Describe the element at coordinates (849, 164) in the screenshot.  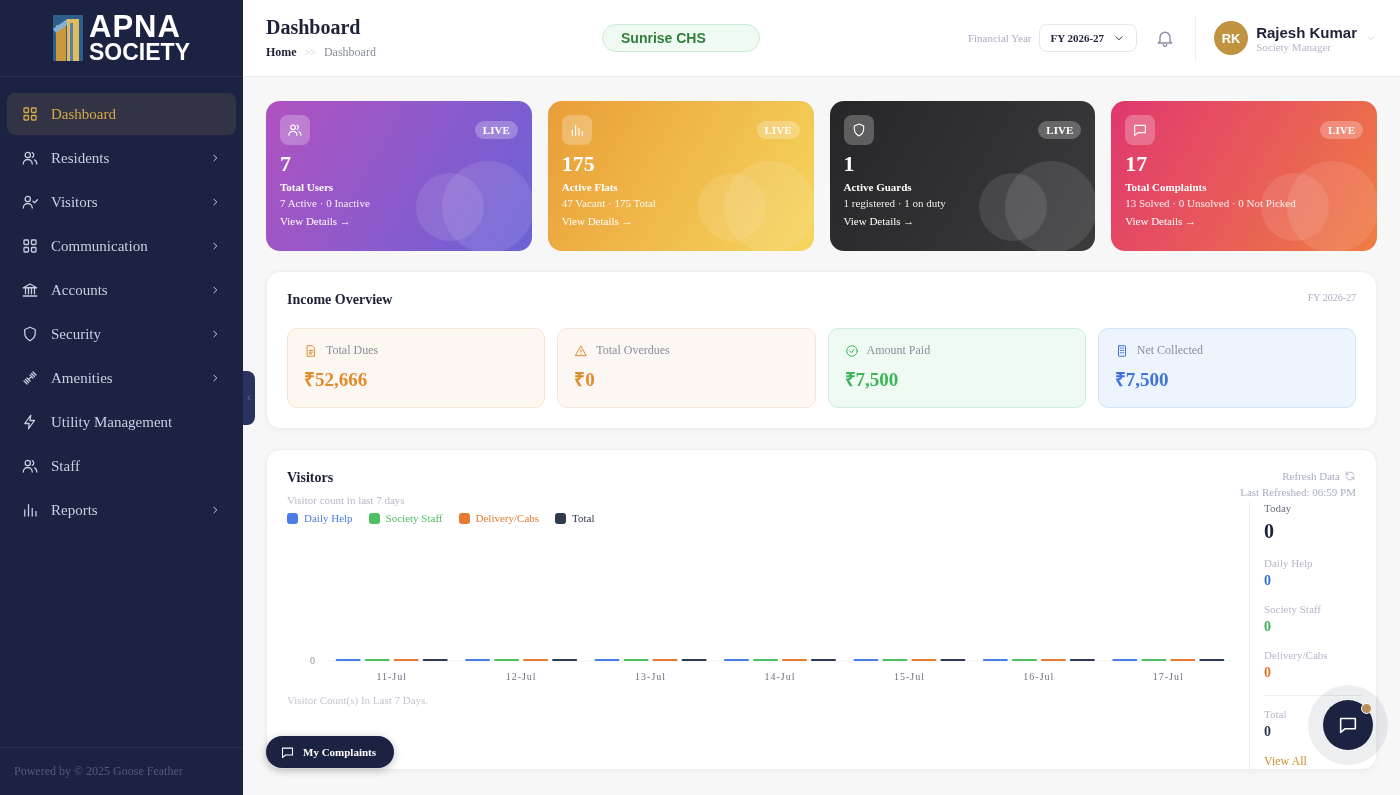
I see `stat-value: 1` at that location.